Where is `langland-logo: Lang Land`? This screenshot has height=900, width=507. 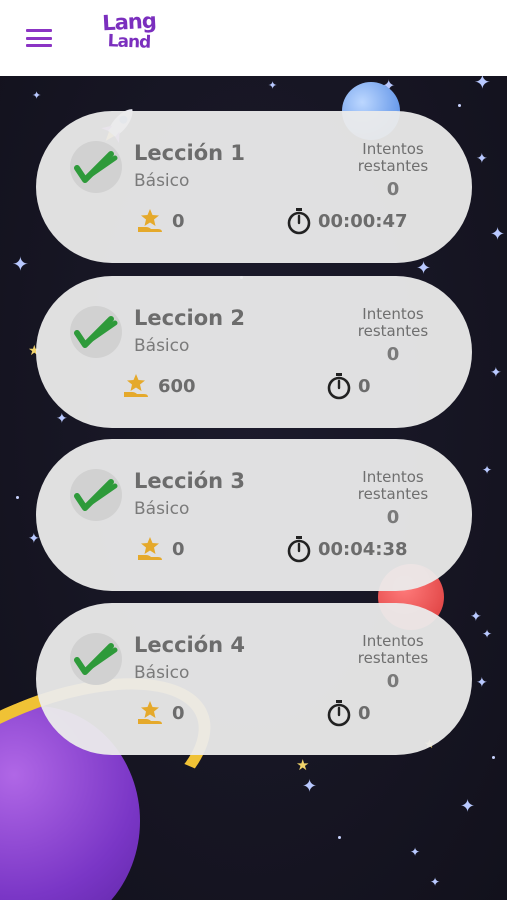 langland-logo: Lang Land is located at coordinates (129, 33).